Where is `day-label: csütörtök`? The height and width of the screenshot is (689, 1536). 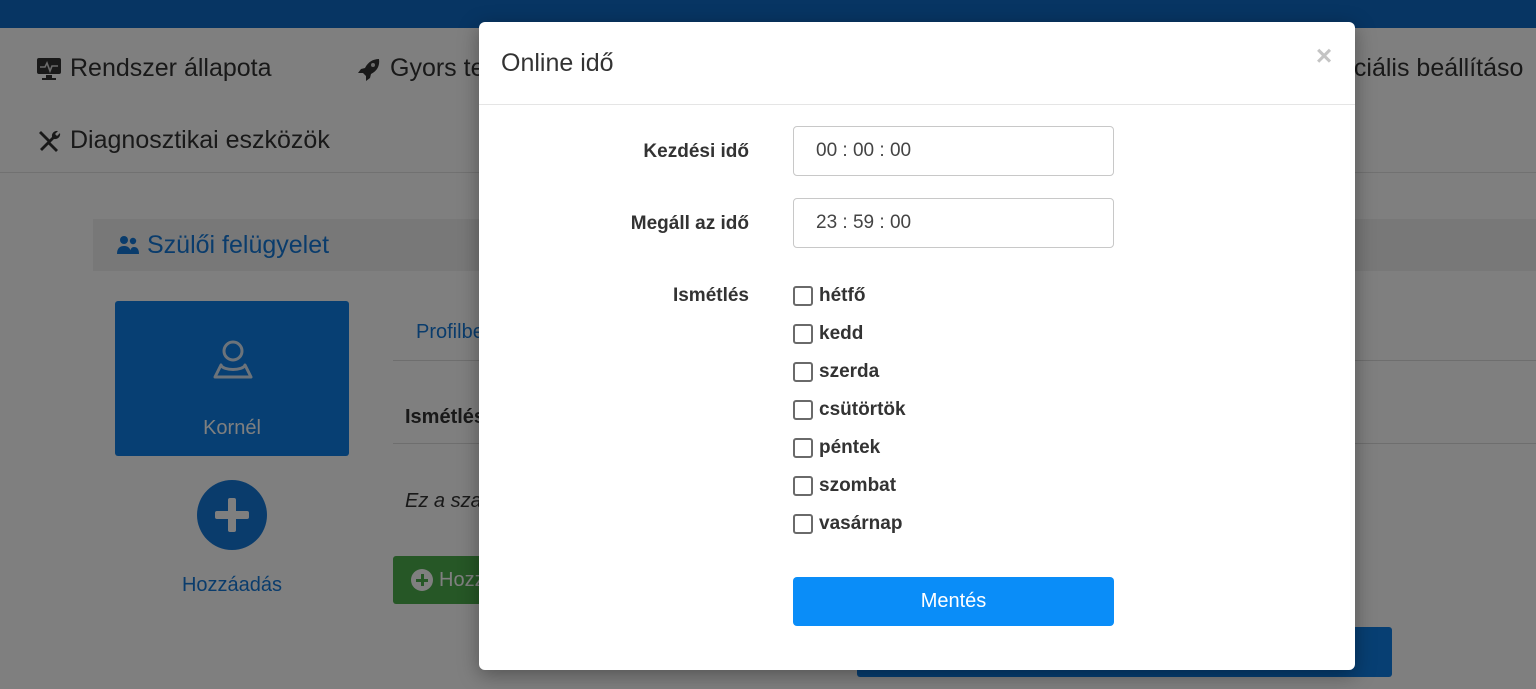 day-label: csütörtök is located at coordinates (862, 409).